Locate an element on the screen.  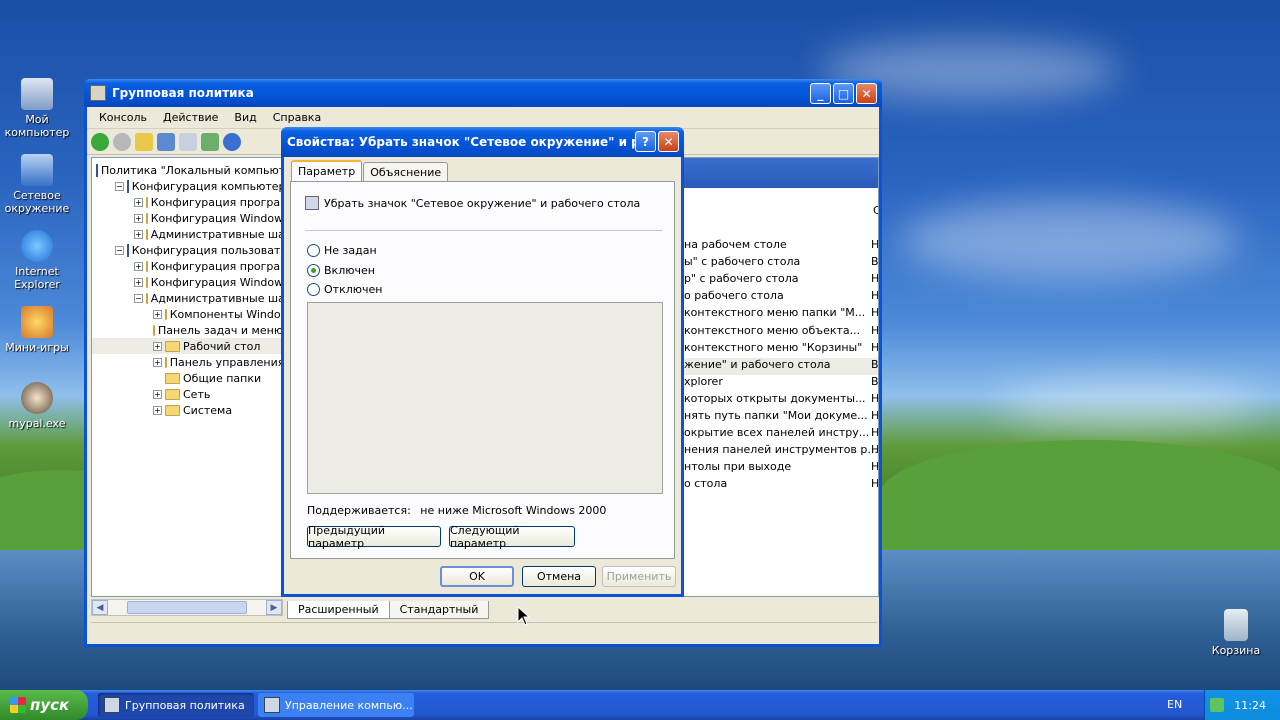
setting-state: В is located at coordinates (875, 262).